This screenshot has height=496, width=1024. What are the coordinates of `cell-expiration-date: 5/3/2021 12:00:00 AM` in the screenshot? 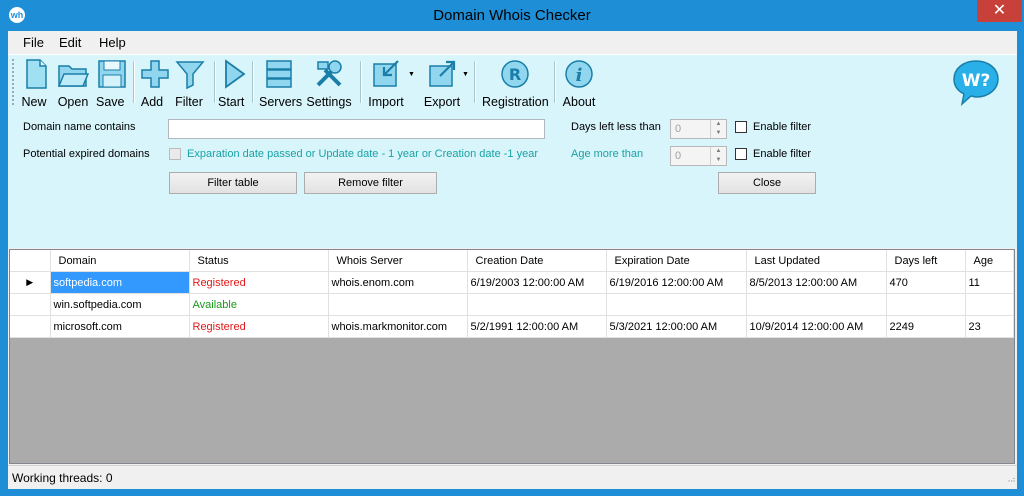 It's located at (676, 326).